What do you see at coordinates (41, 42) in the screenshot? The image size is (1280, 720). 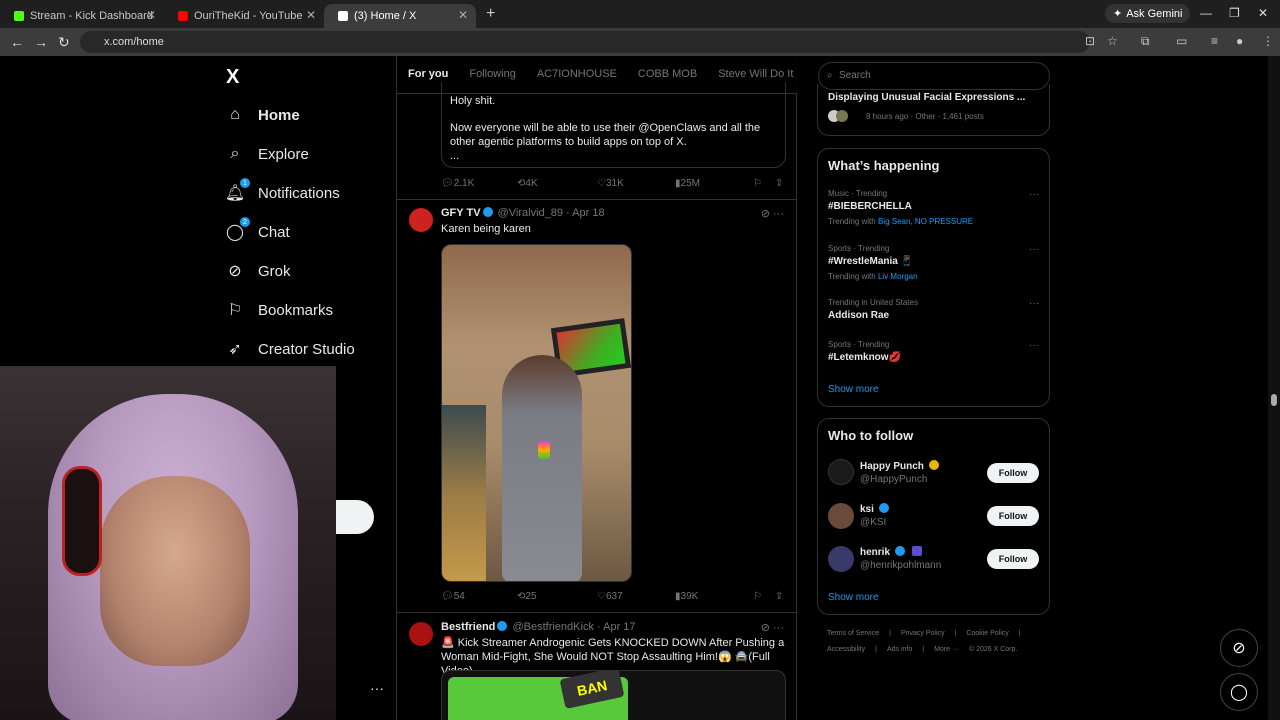 I see `forward-icon: →` at bounding box center [41, 42].